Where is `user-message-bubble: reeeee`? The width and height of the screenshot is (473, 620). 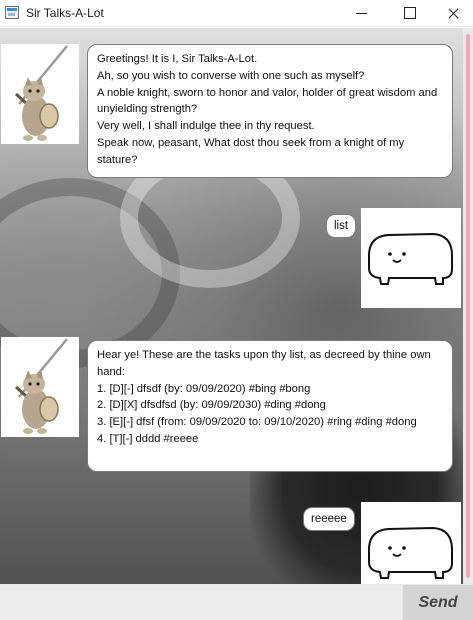
user-message-bubble: reeeee is located at coordinates (329, 519).